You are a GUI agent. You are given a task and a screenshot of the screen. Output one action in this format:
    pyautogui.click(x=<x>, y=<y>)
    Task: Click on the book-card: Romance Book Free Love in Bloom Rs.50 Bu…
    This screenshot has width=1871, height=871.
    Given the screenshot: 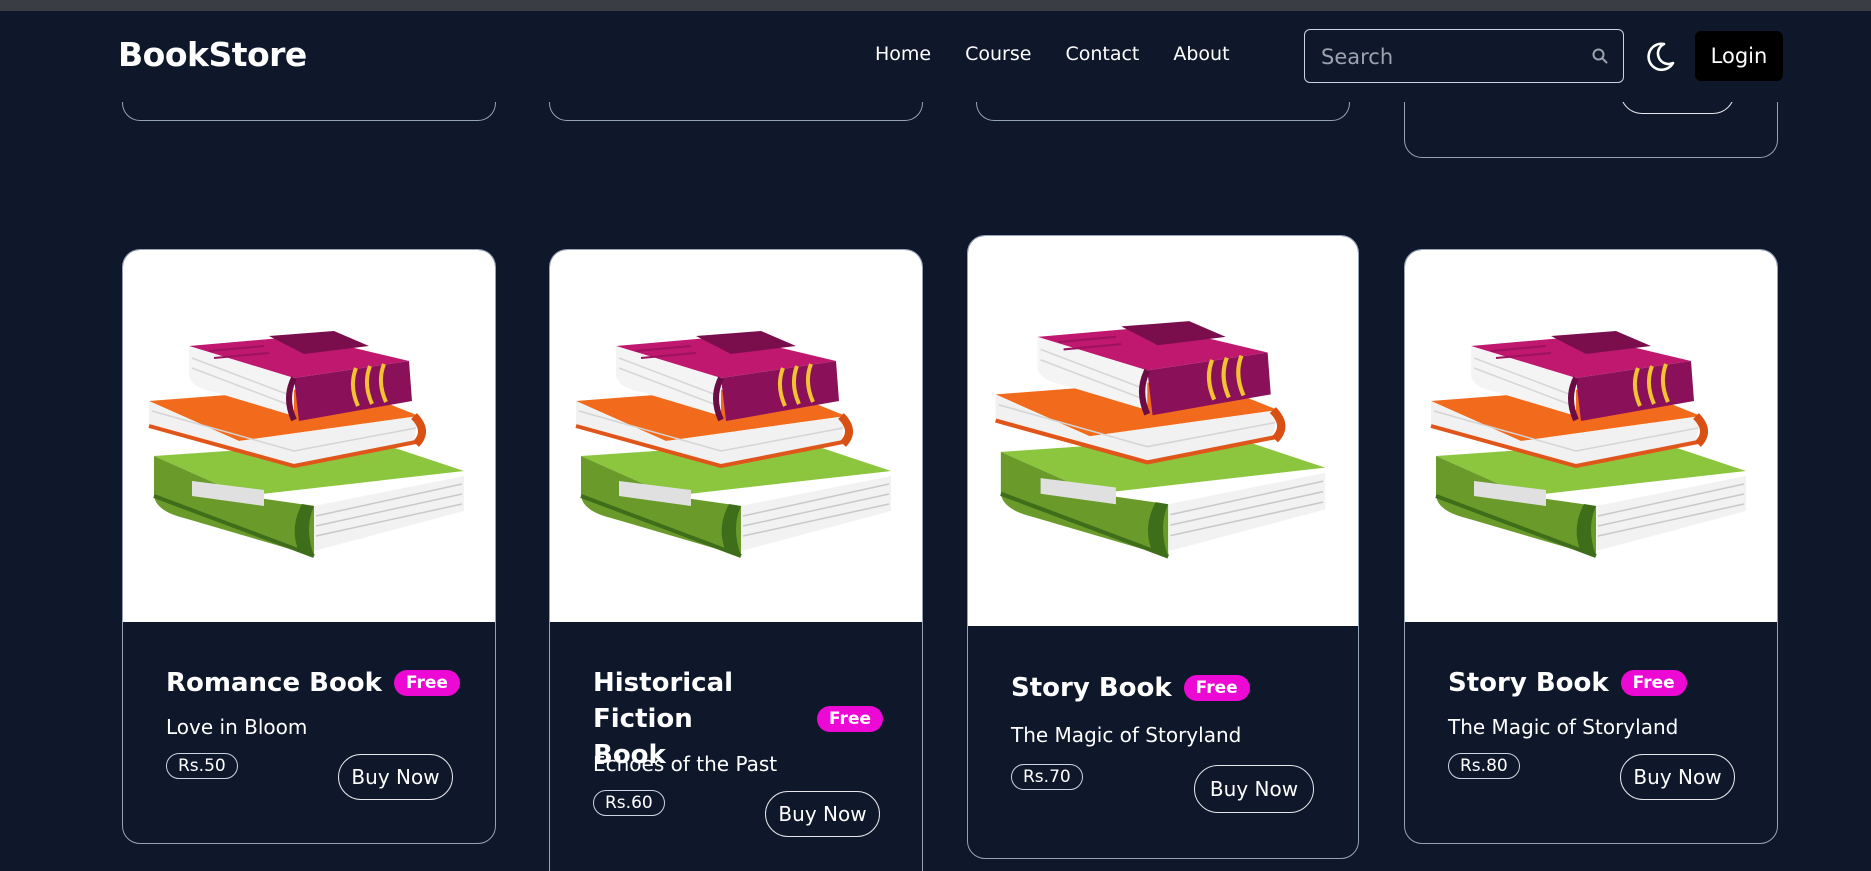 What is the action you would take?
    pyautogui.click(x=309, y=546)
    